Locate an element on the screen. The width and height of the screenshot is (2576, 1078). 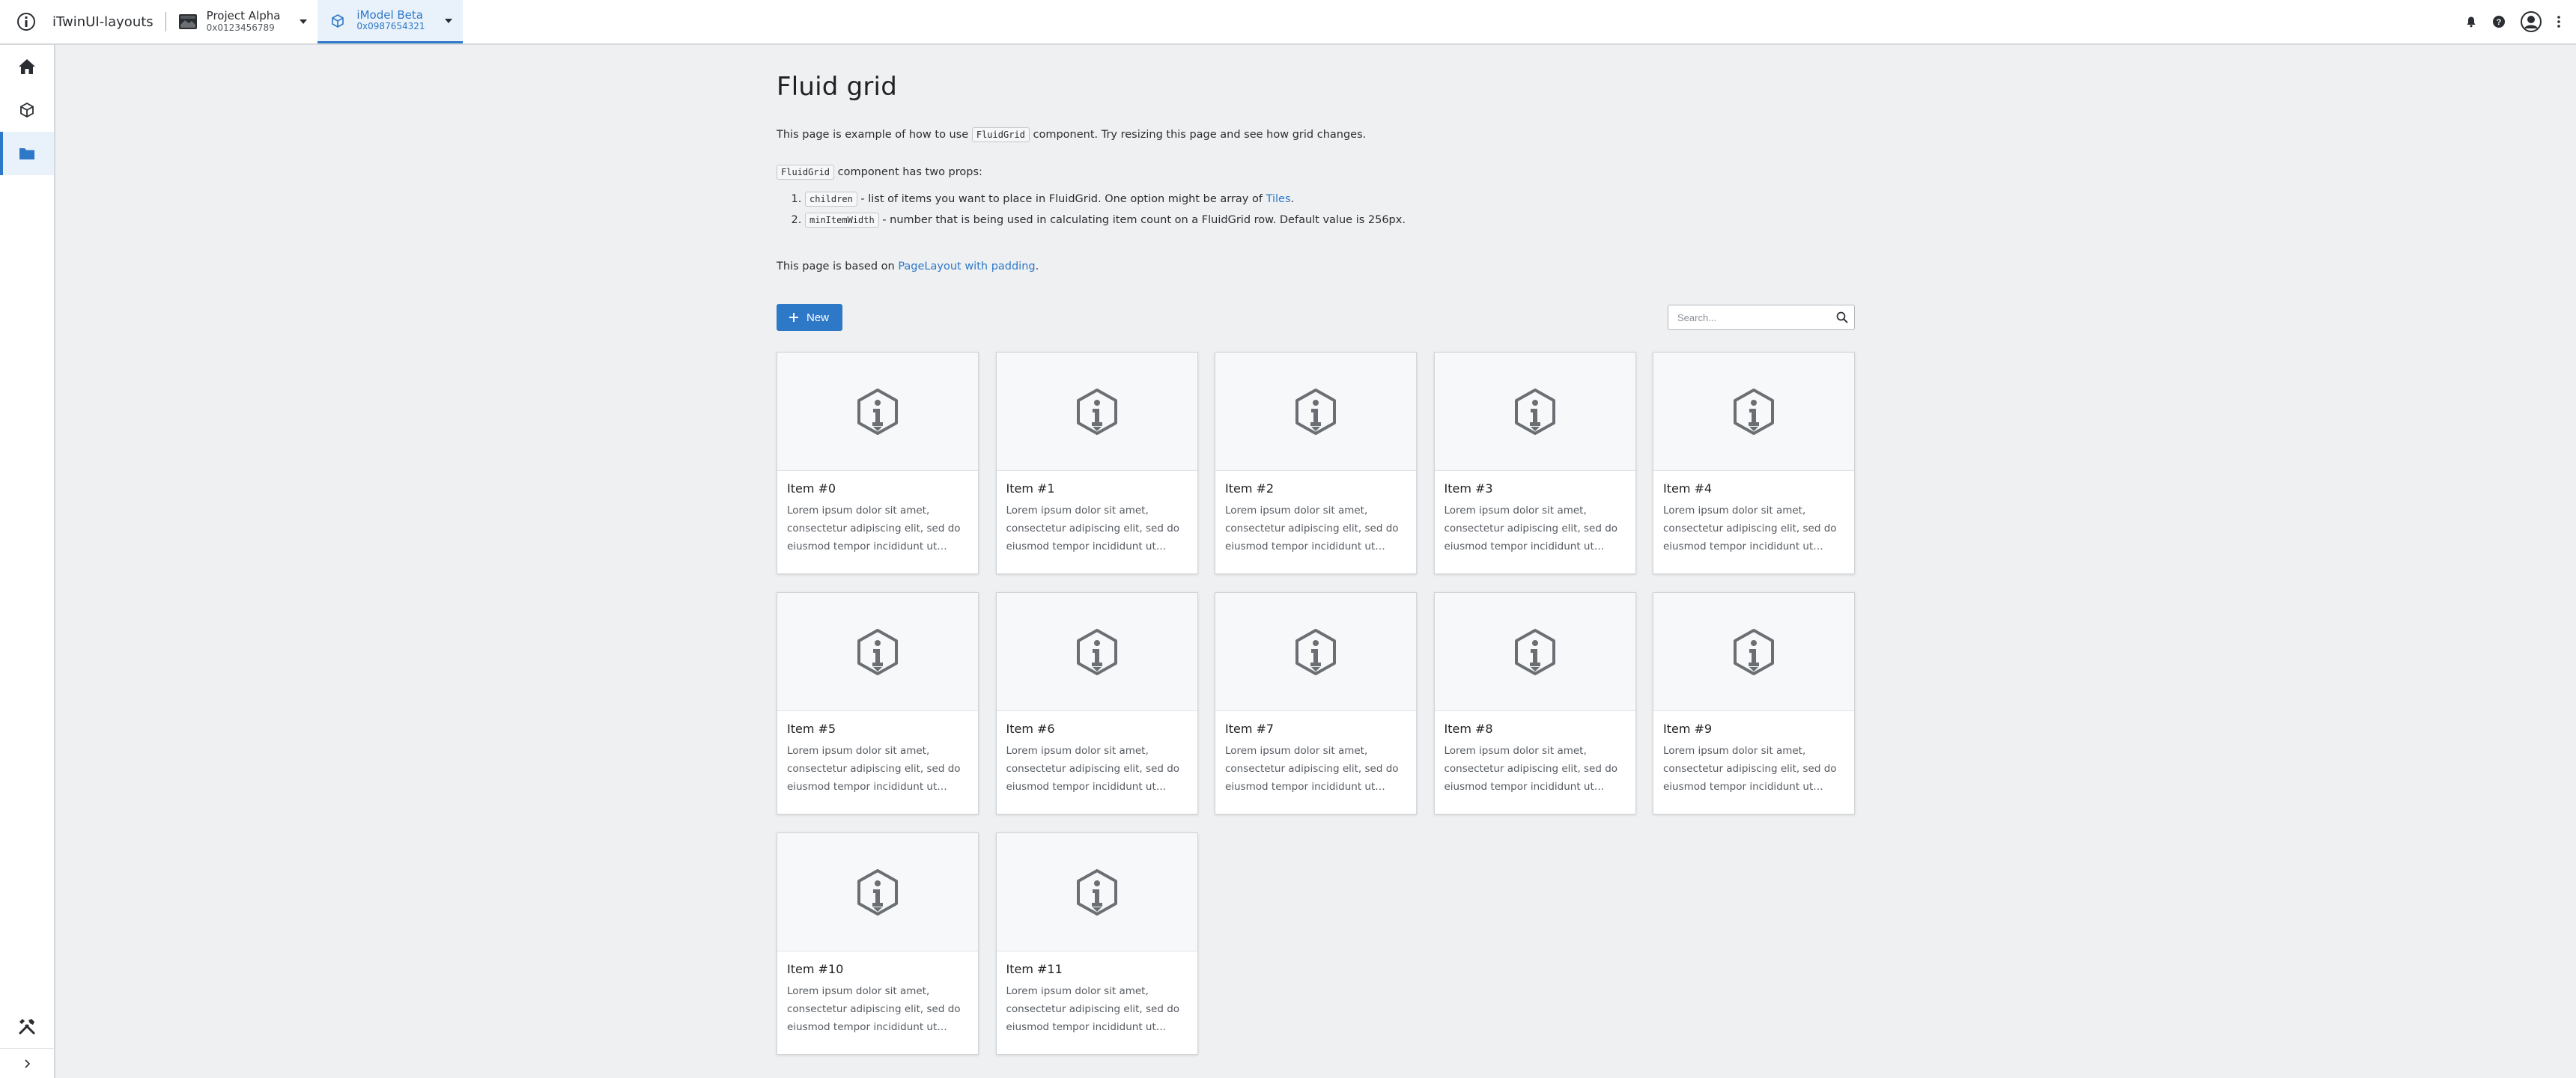
page-title: Fluid grid is located at coordinates (837, 87).